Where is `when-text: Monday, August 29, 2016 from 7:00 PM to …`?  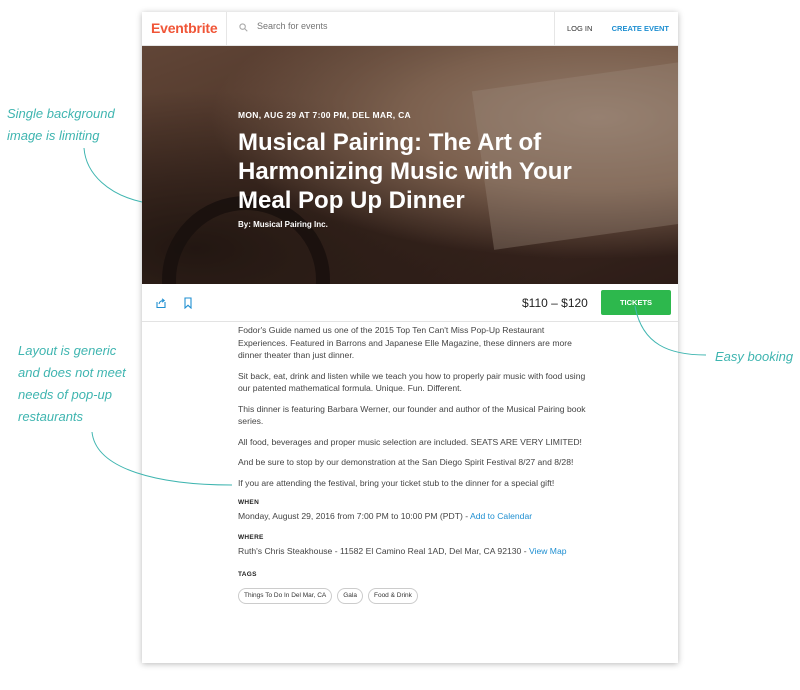
when-text: Monday, August 29, 2016 from 7:00 PM to … is located at coordinates (354, 515).